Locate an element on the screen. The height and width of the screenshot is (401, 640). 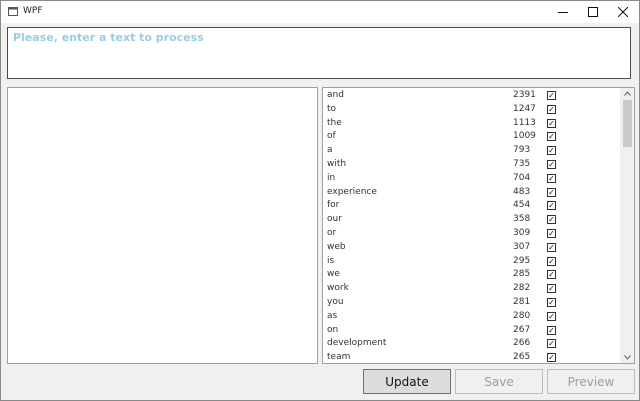
word-label: you is located at coordinates (335, 302).